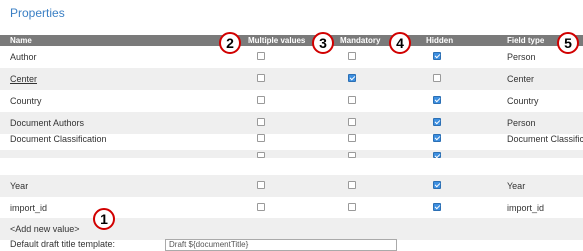 This screenshot has width=583, height=251. Describe the element at coordinates (291, 101) in the screenshot. I see `table-row: Country Country` at that location.